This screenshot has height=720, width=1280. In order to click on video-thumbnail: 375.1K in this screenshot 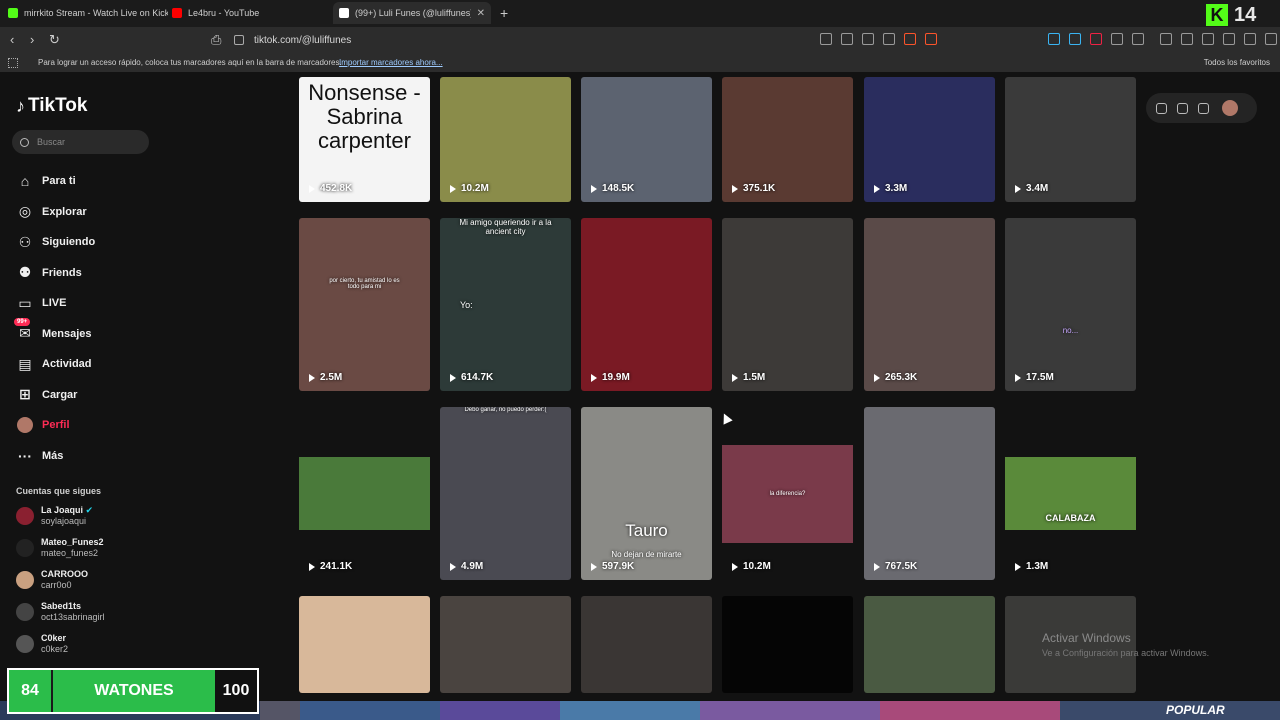, I will do `click(787, 139)`.